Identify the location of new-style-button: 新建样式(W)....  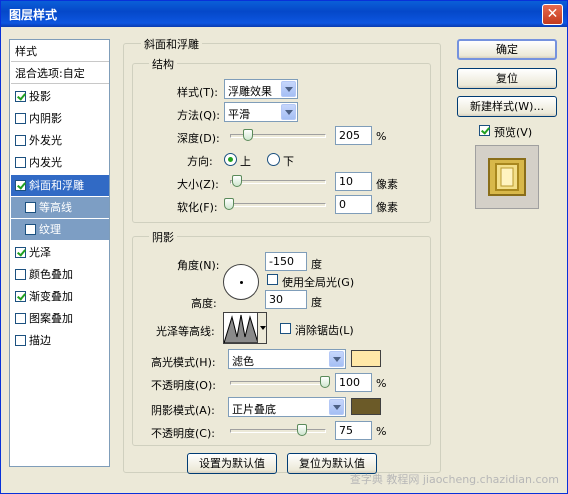
(507, 106).